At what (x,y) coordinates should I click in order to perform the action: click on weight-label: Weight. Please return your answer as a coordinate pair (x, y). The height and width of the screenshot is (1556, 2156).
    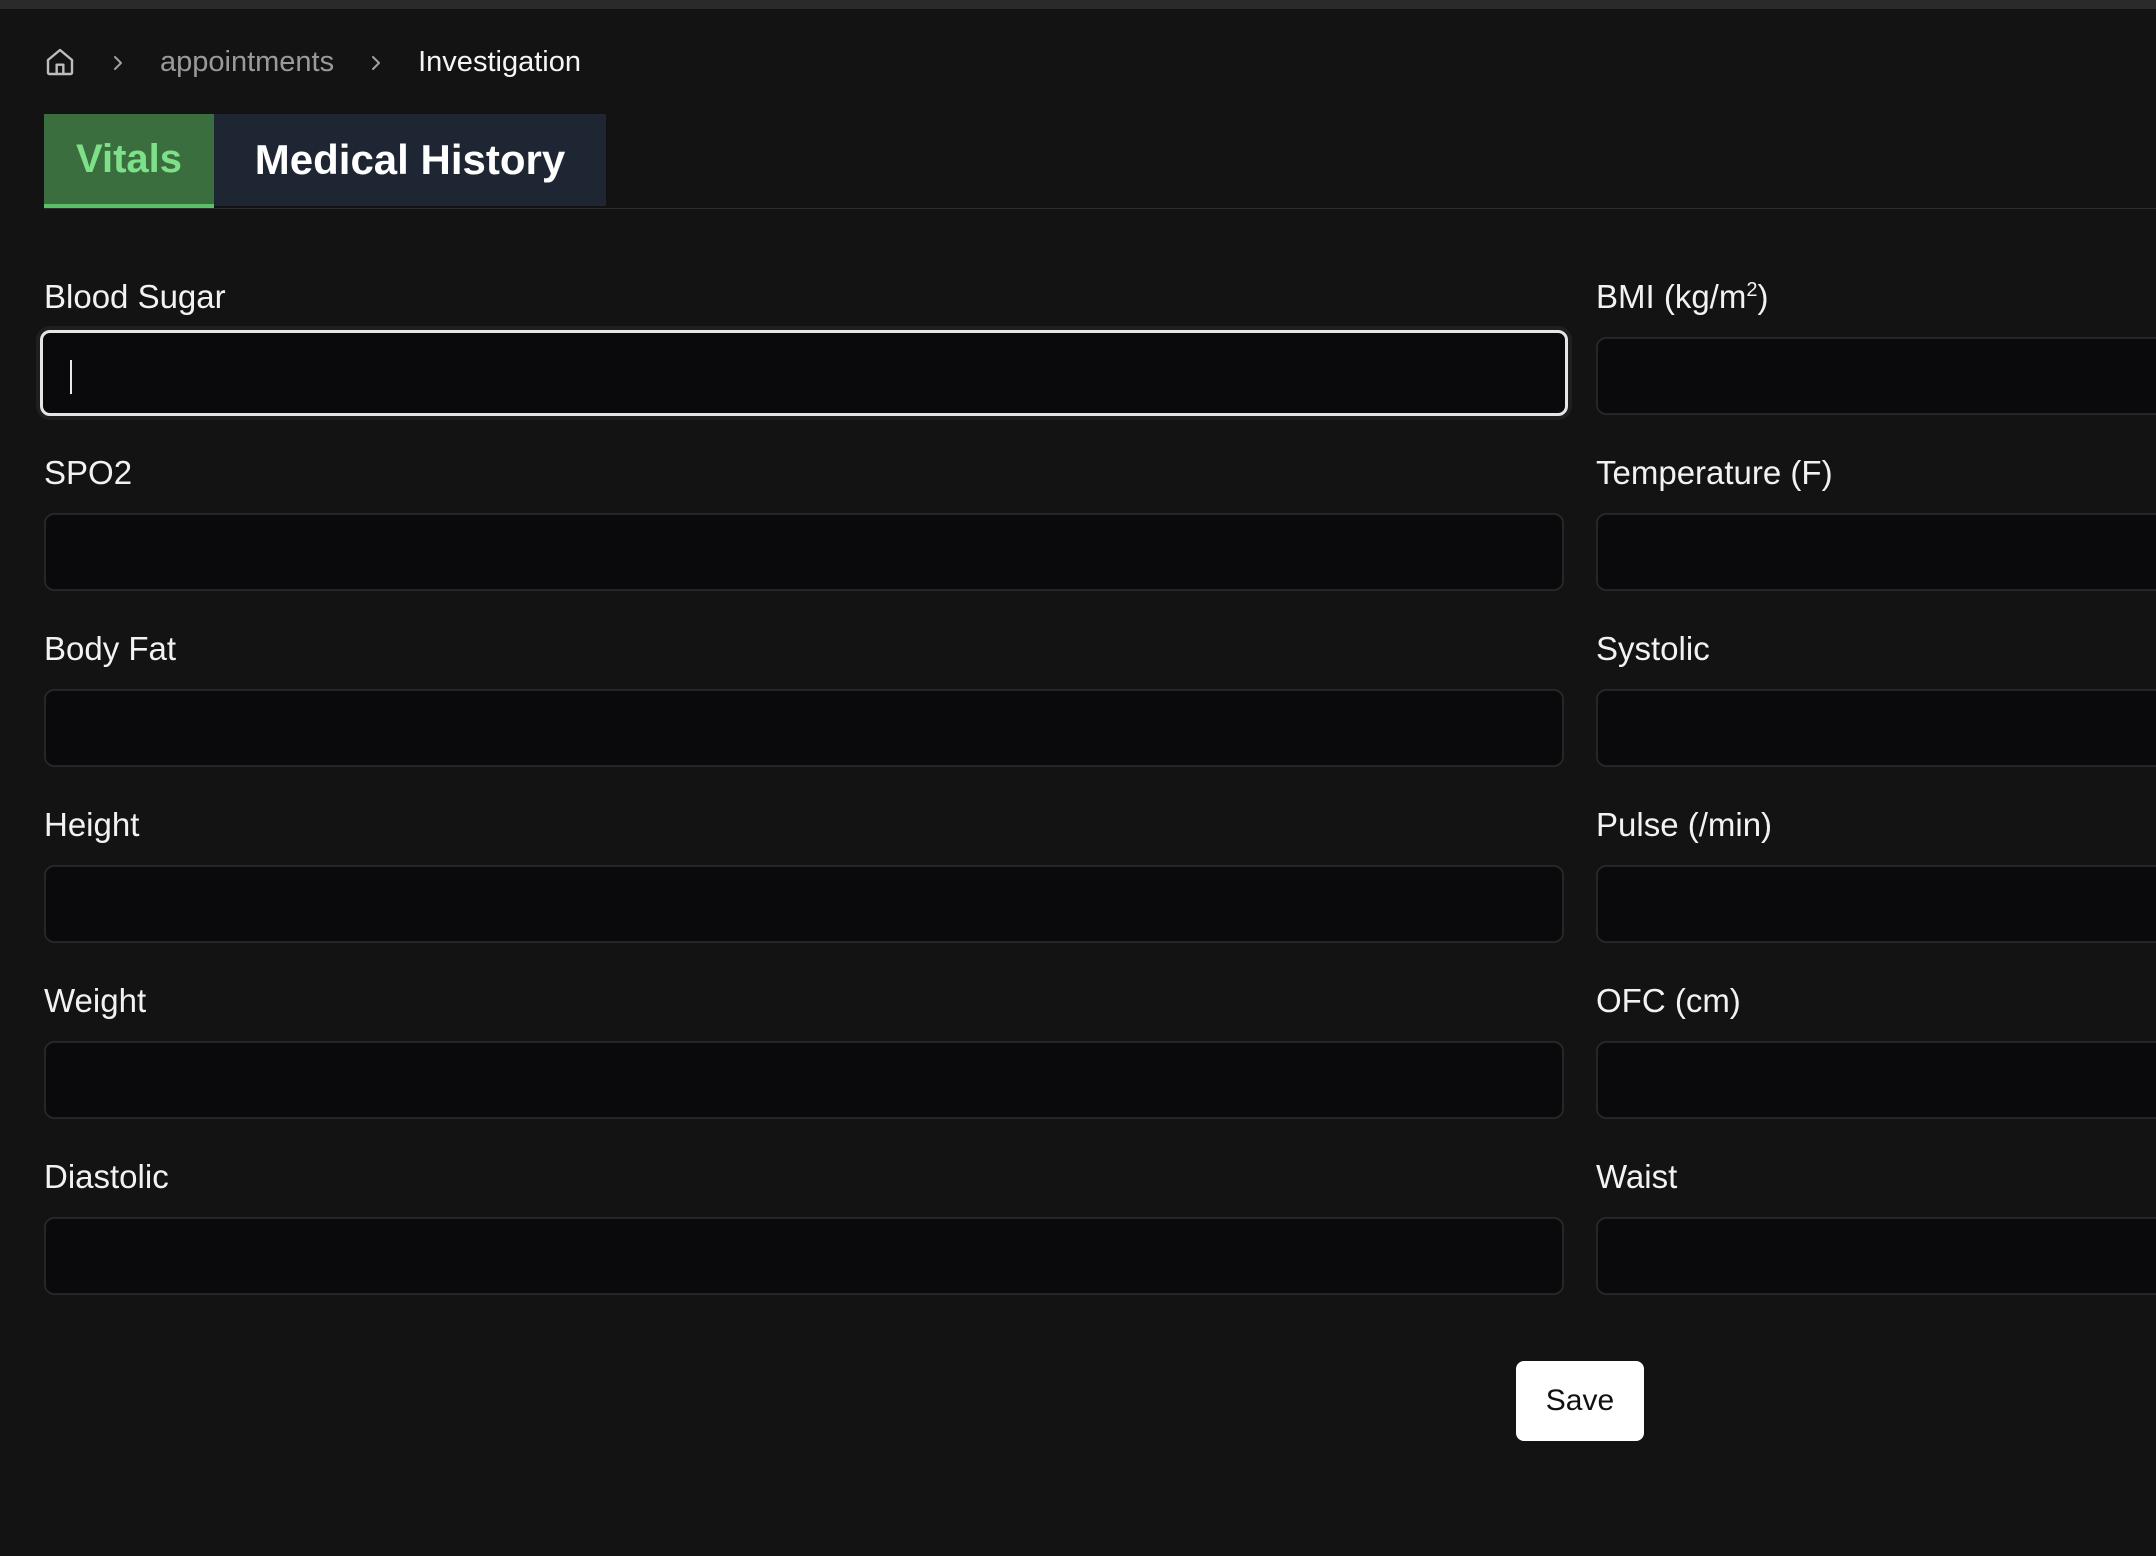
    Looking at the image, I should click on (95, 1000).